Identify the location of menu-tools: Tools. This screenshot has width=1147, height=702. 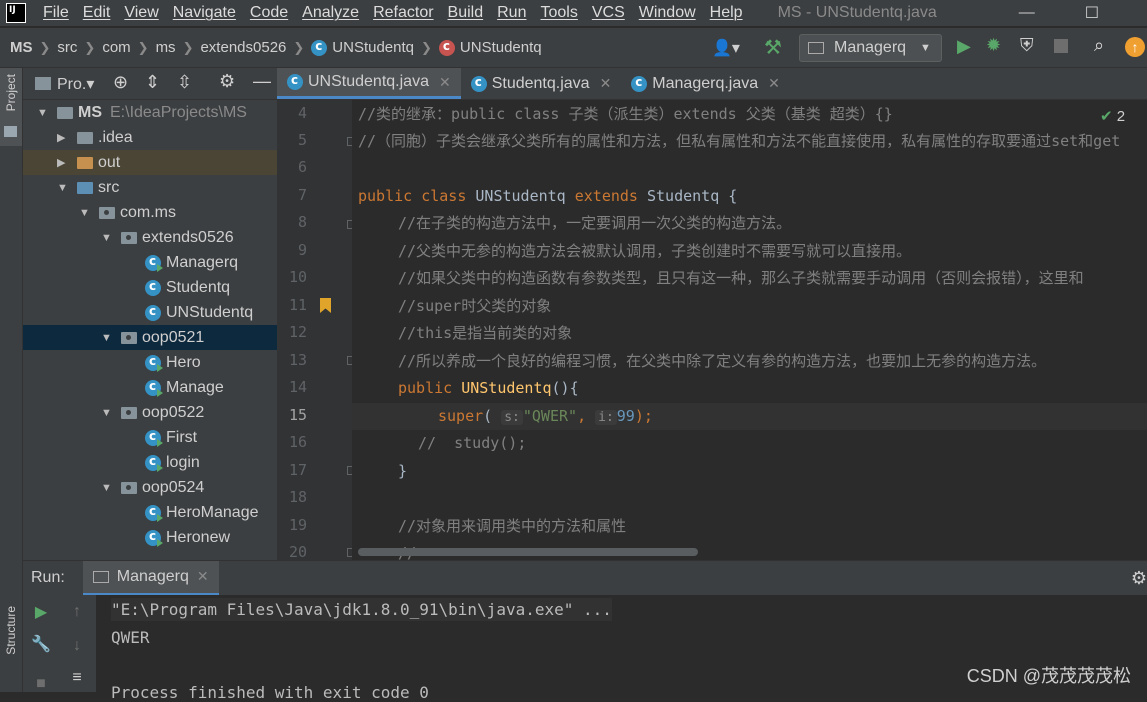
(558, 13).